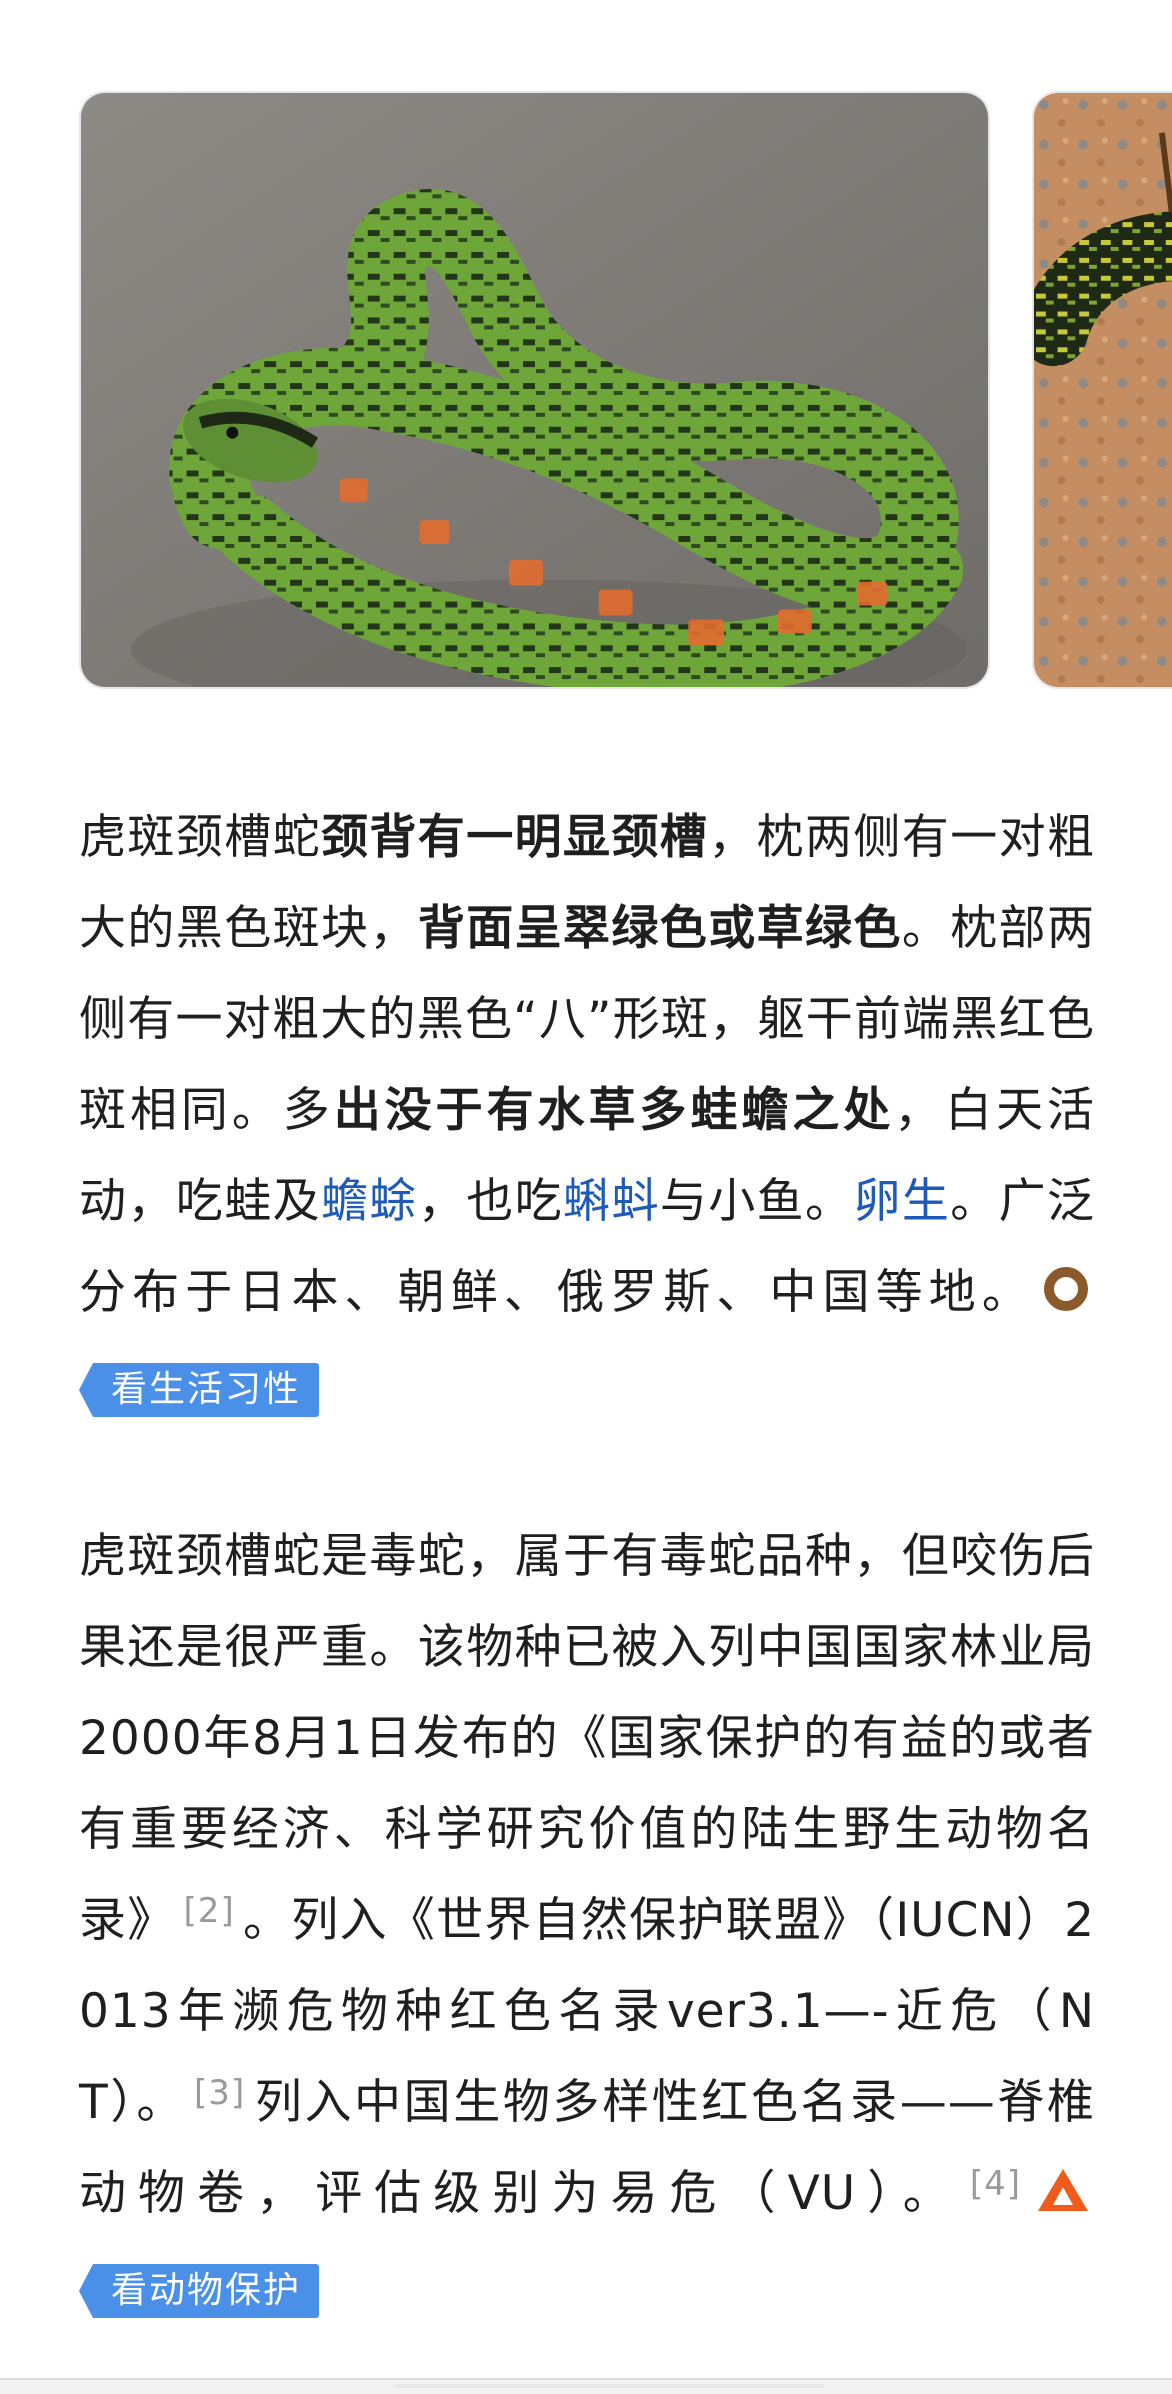  I want to click on toad-link: 蟾蜍, so click(369, 1201).